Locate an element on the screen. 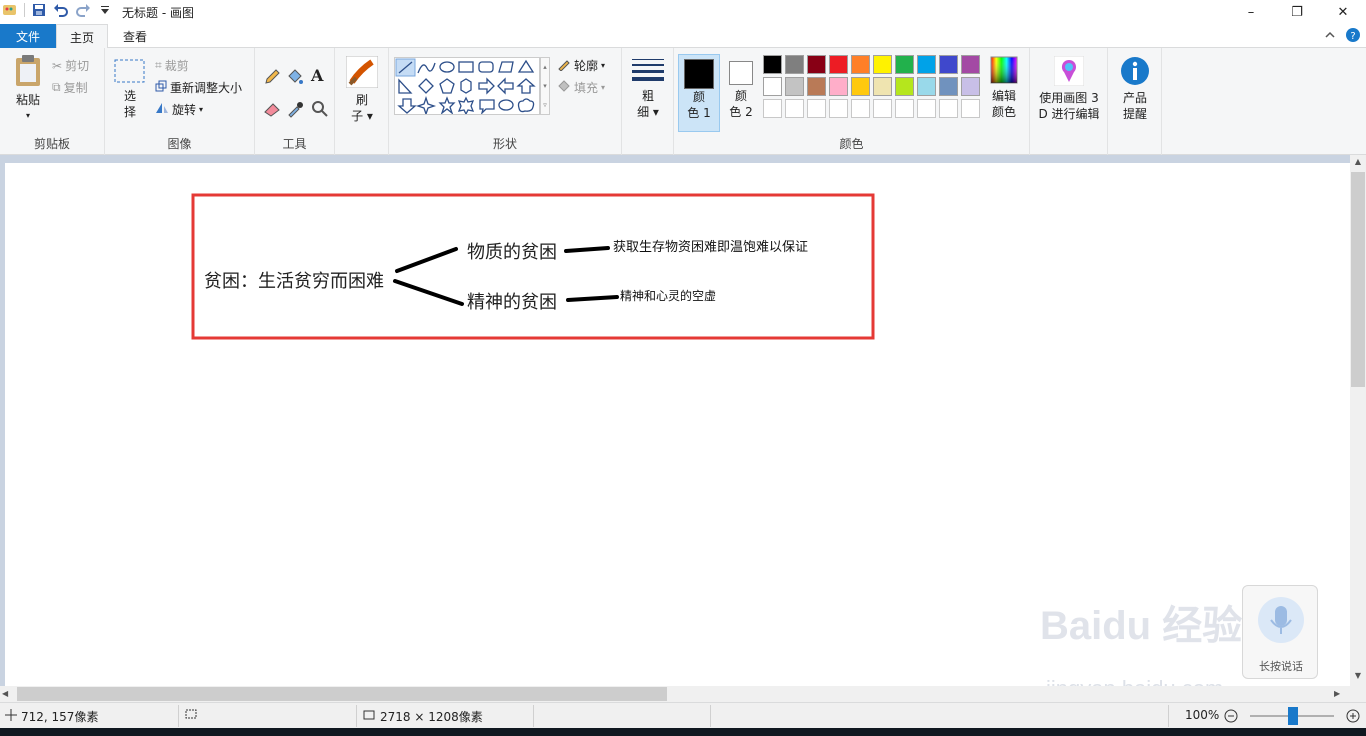  scroll-up-arrow-icon: ▲ is located at coordinates (1358, 164).